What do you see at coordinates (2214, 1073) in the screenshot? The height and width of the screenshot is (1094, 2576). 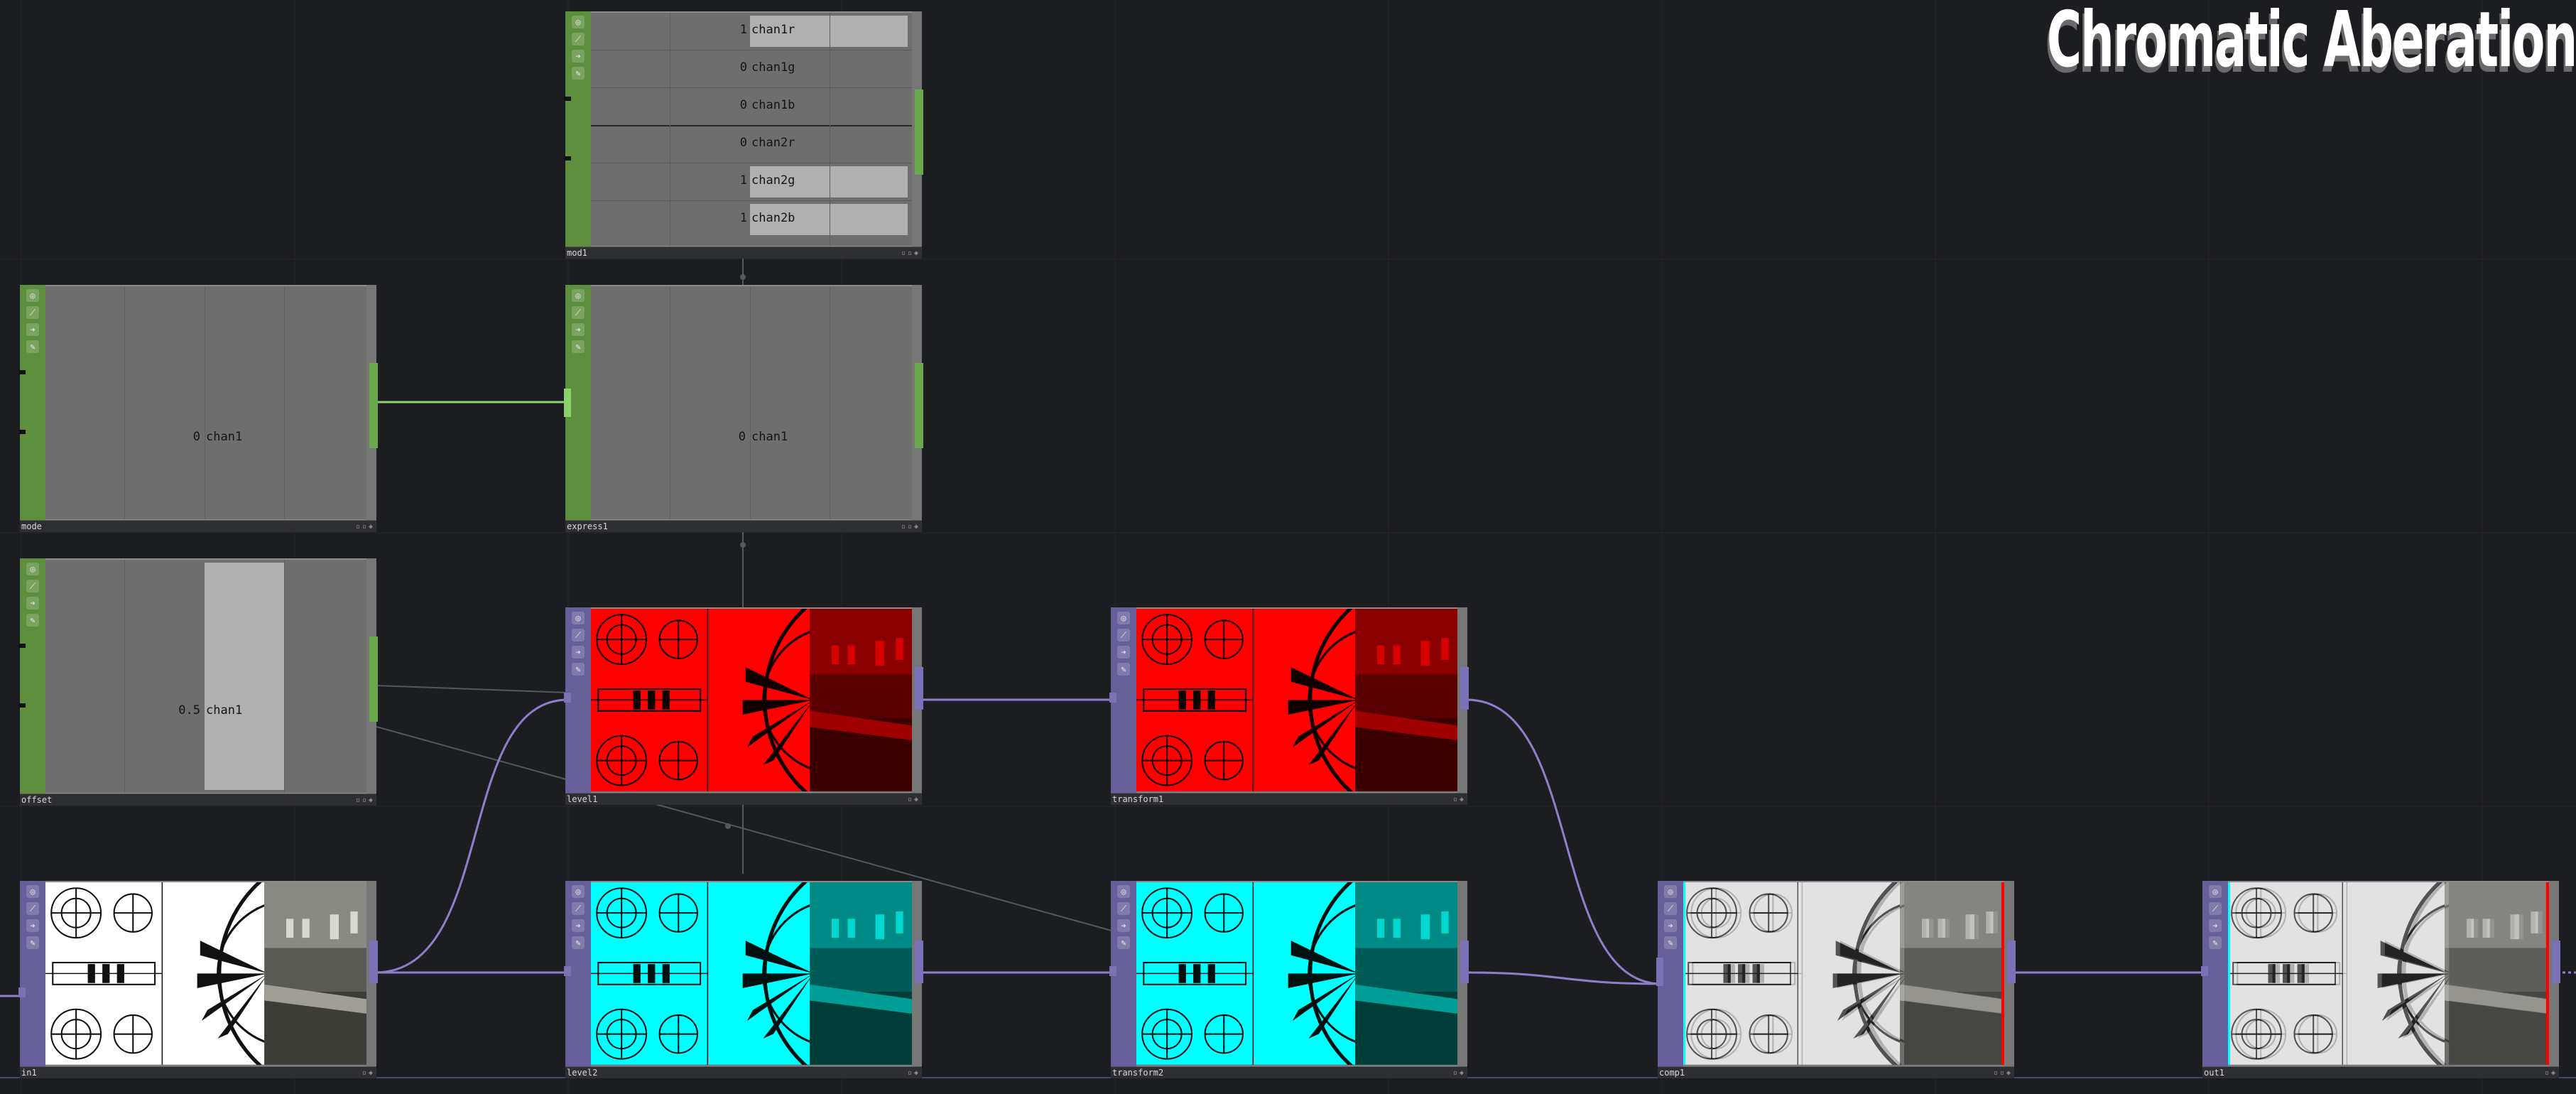 I see `node-label: out1` at bounding box center [2214, 1073].